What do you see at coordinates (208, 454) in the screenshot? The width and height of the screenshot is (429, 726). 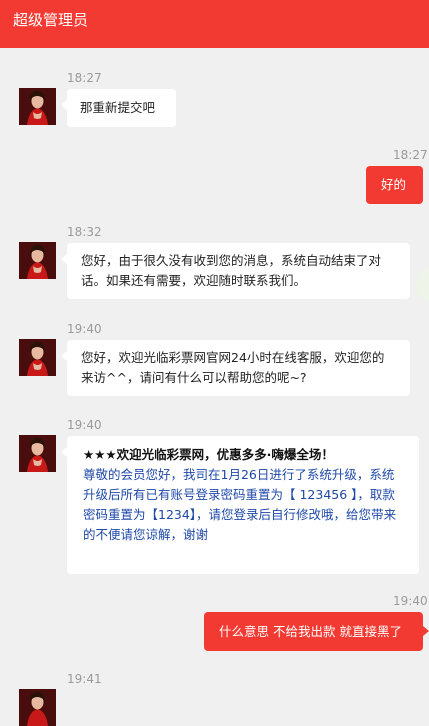 I see `notice-title: ★★★欢迎光临彩票网，优惠多多·嗨爆全场！` at bounding box center [208, 454].